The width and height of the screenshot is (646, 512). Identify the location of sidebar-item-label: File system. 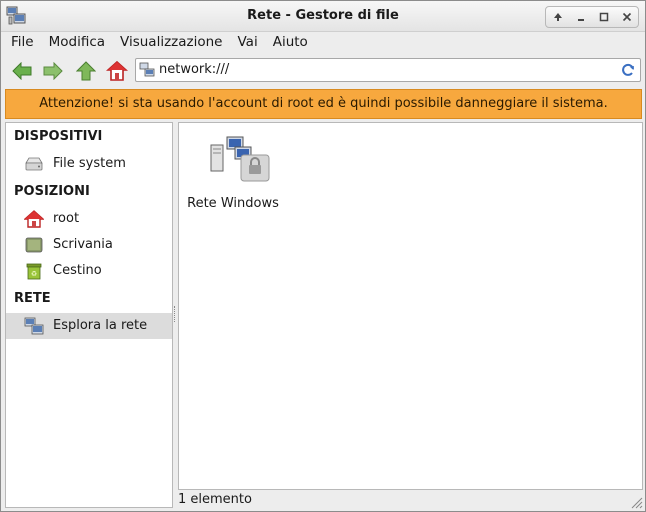
(89, 163).